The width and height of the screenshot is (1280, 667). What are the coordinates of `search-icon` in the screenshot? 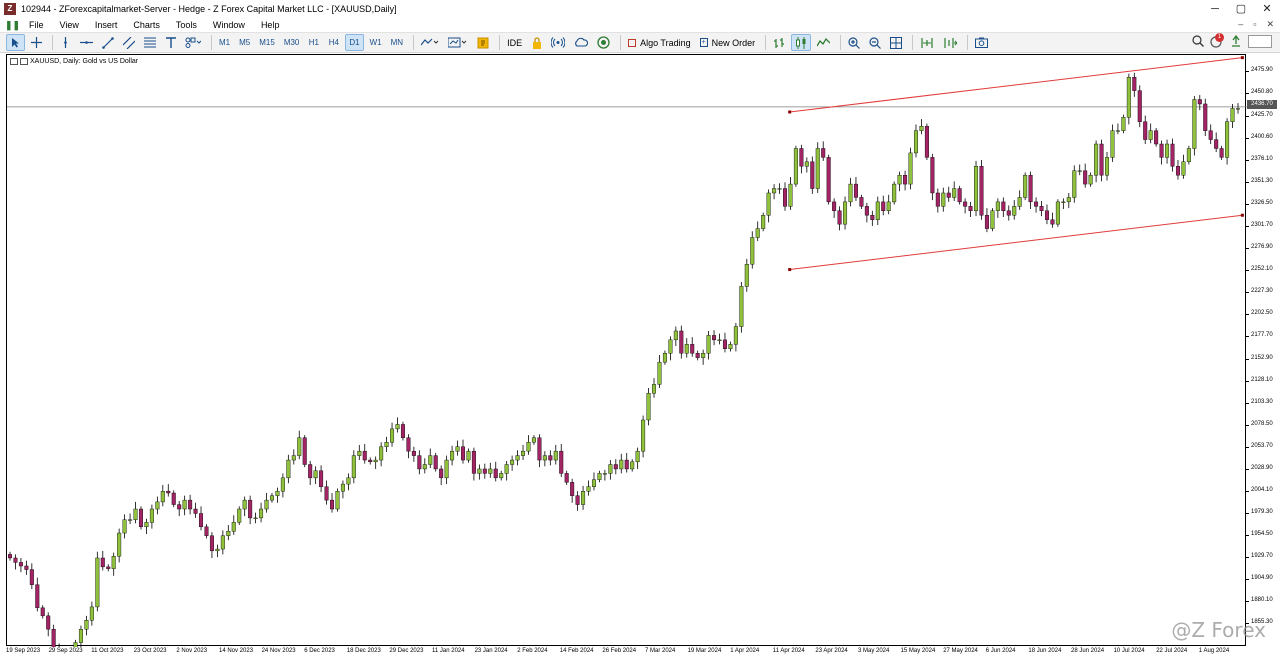 It's located at (1198, 42).